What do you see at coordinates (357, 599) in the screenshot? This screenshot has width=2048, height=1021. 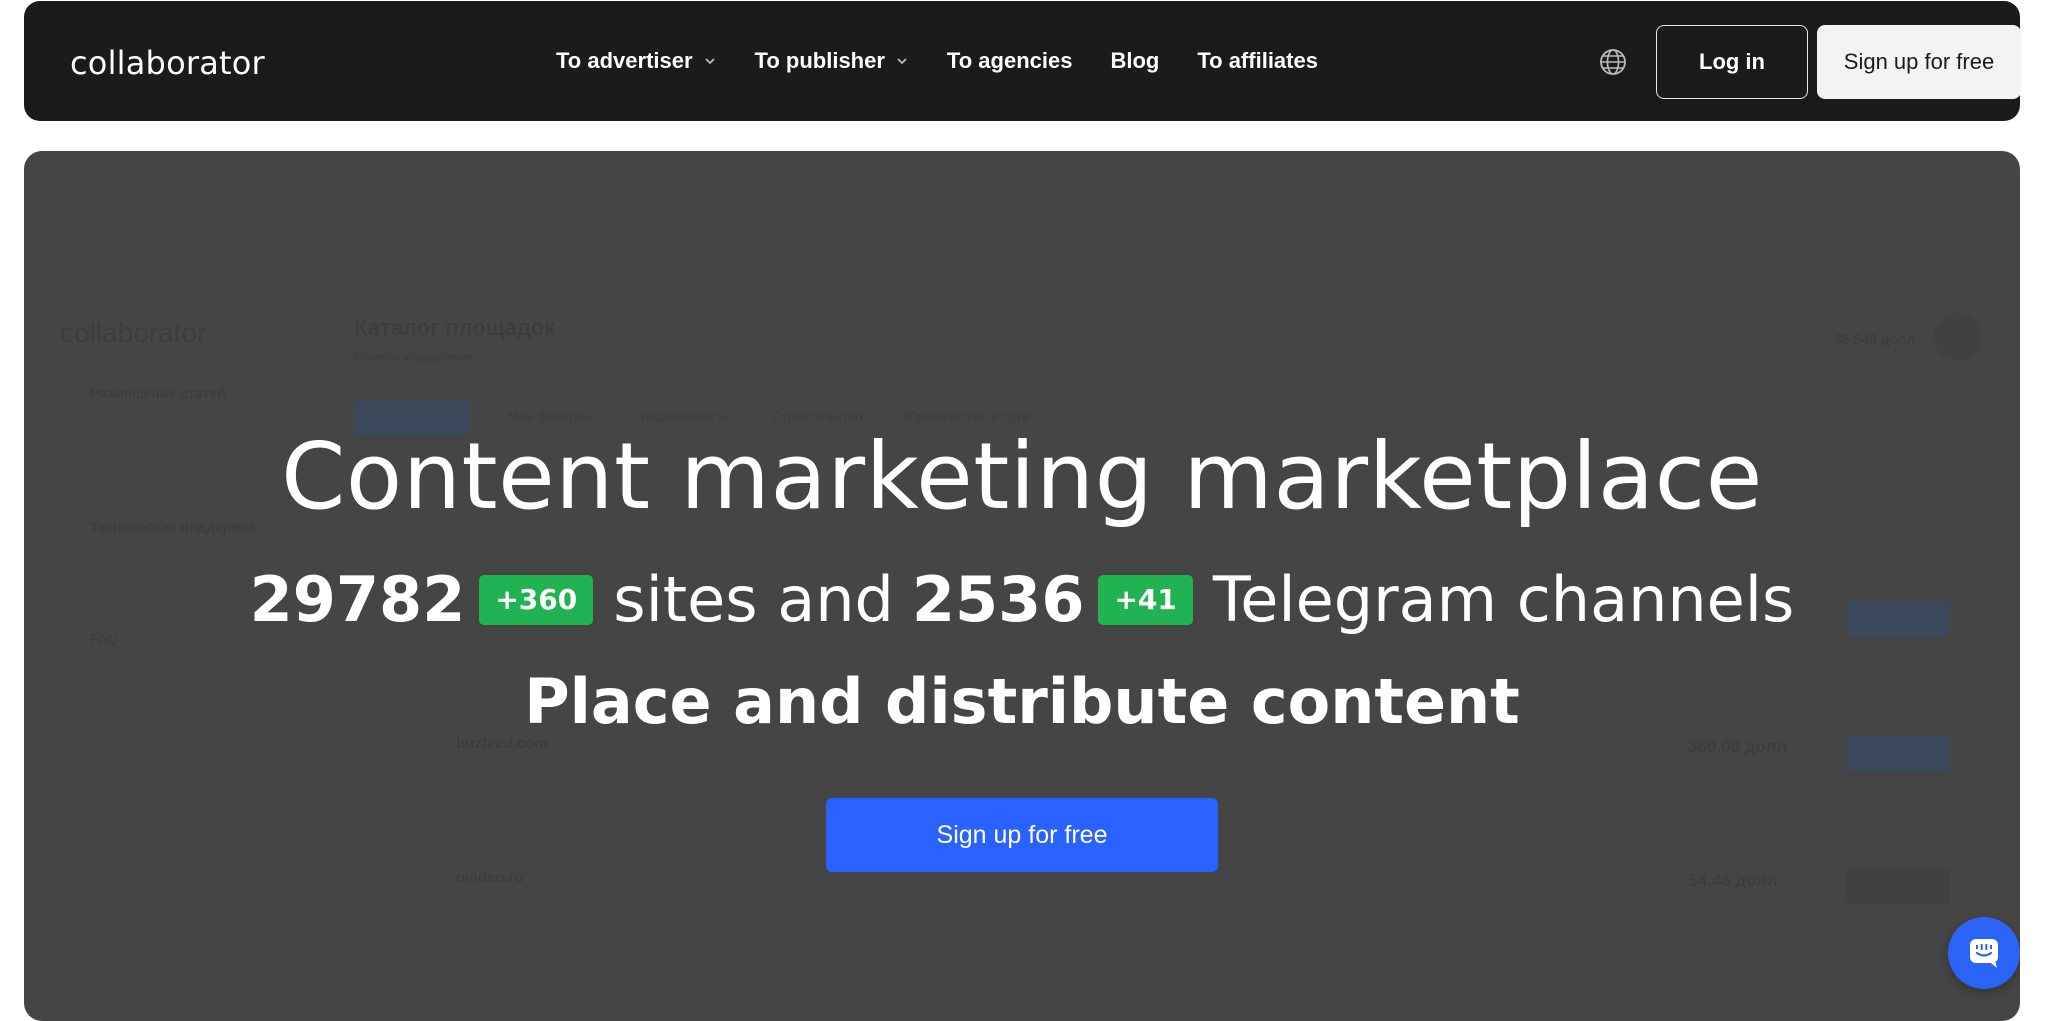 I see `sites-count: 29782` at bounding box center [357, 599].